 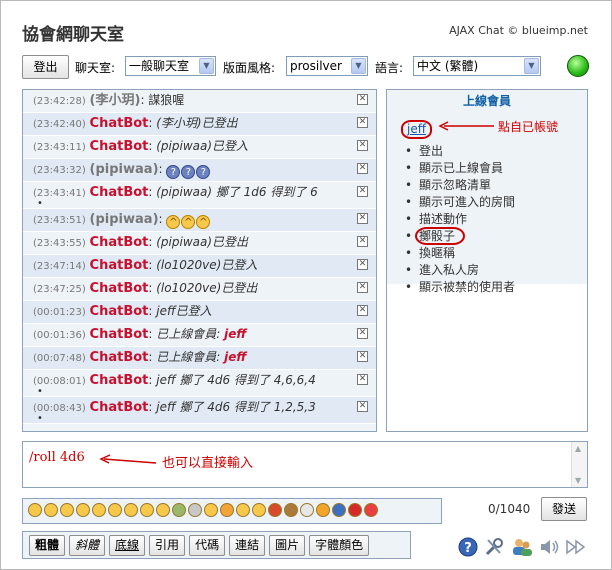 I want to click on scroll-up-icon: ▲, so click(x=578, y=448).